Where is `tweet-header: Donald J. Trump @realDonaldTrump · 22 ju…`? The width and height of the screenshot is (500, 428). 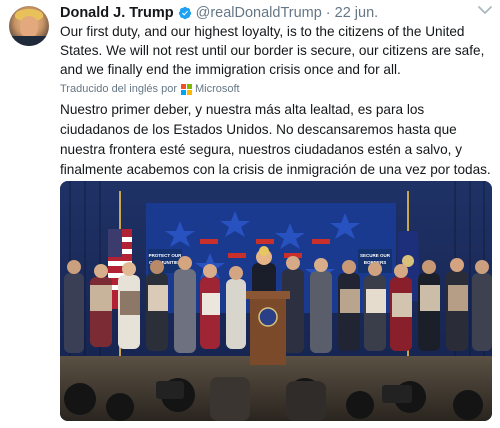 tweet-header: Donald J. Trump @realDonaldTrump · 22 ju… is located at coordinates (219, 13).